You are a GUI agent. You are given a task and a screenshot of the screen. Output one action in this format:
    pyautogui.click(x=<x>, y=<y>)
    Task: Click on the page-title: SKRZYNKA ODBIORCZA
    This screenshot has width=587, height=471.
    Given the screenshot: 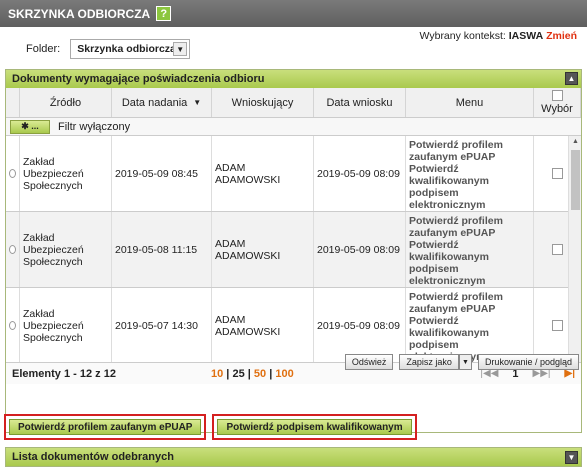 What is the action you would take?
    pyautogui.click(x=79, y=13)
    